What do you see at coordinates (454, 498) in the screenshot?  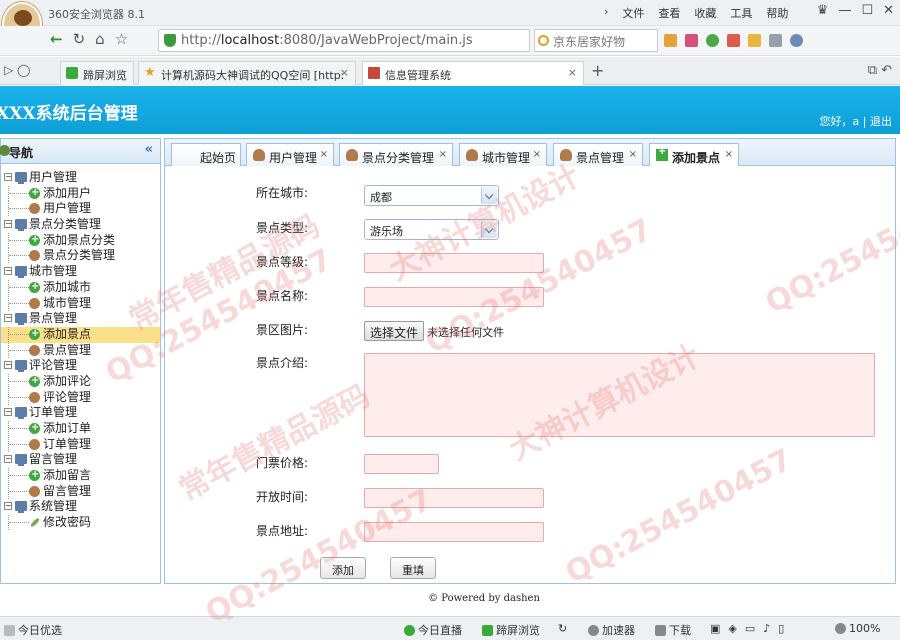 I see `open-time-input` at bounding box center [454, 498].